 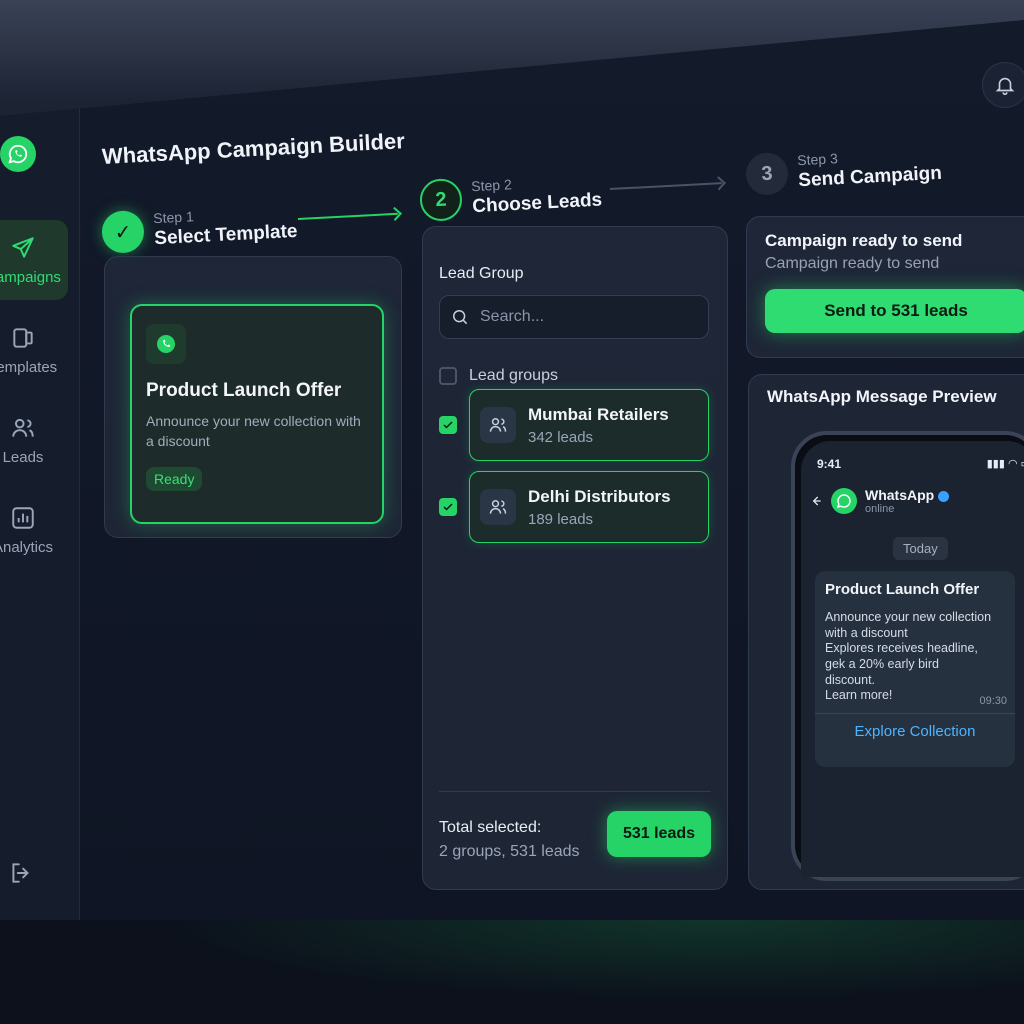 What do you see at coordinates (23, 517) in the screenshot?
I see `chart-icon` at bounding box center [23, 517].